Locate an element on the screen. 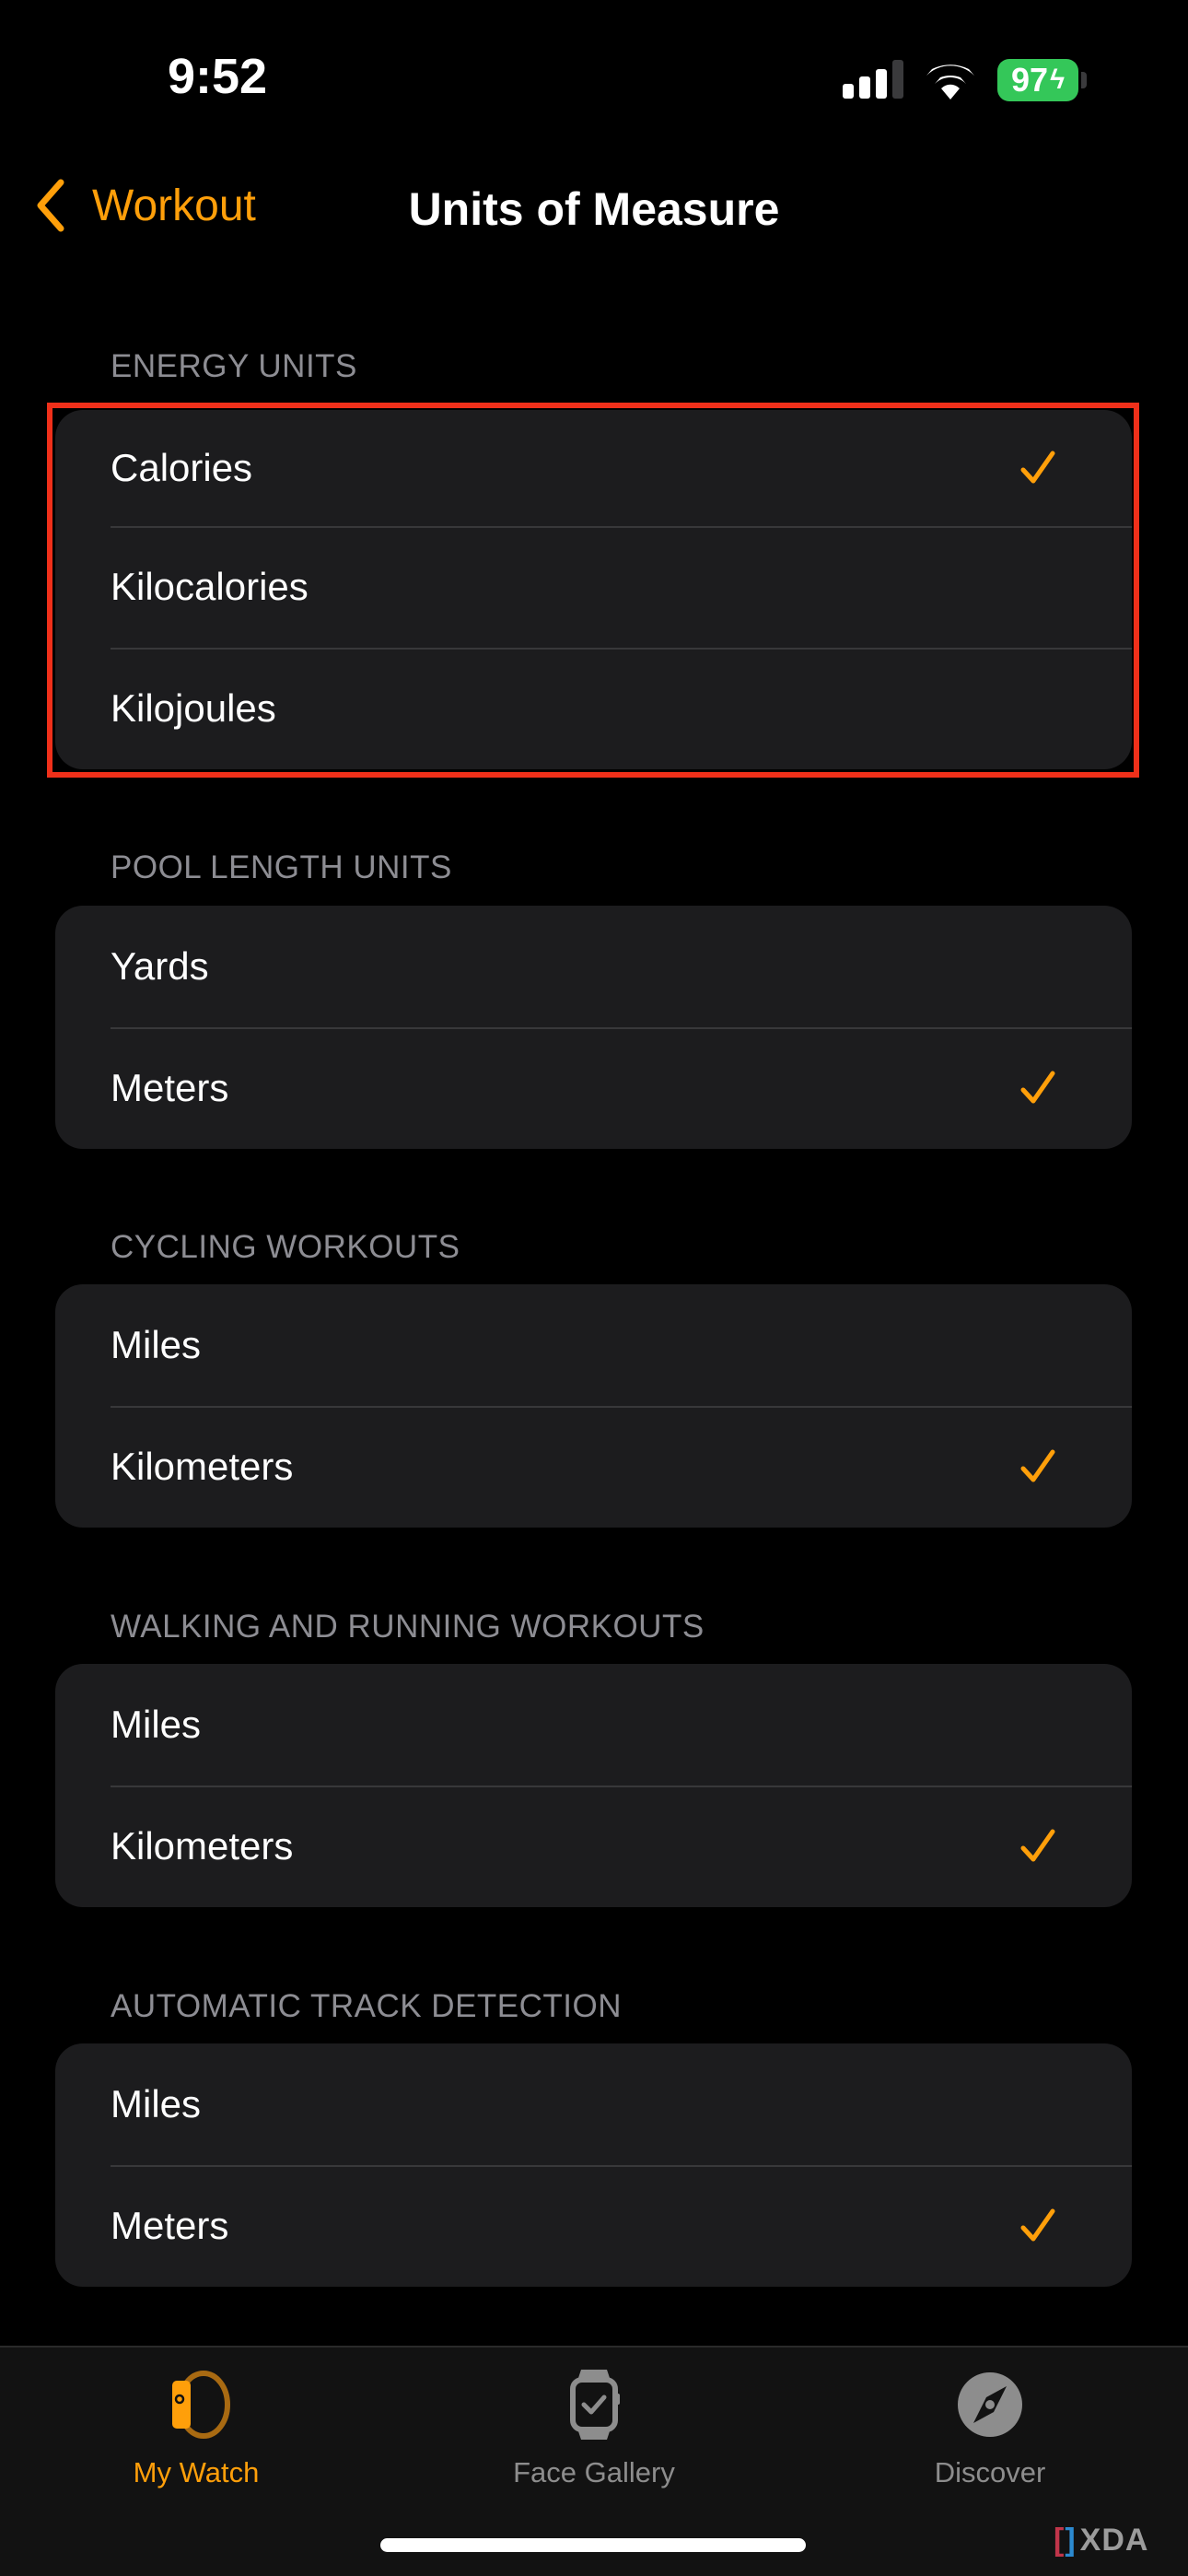 This screenshot has height=2576, width=1188. option-kilocalories: Kilocalories is located at coordinates (593, 587).